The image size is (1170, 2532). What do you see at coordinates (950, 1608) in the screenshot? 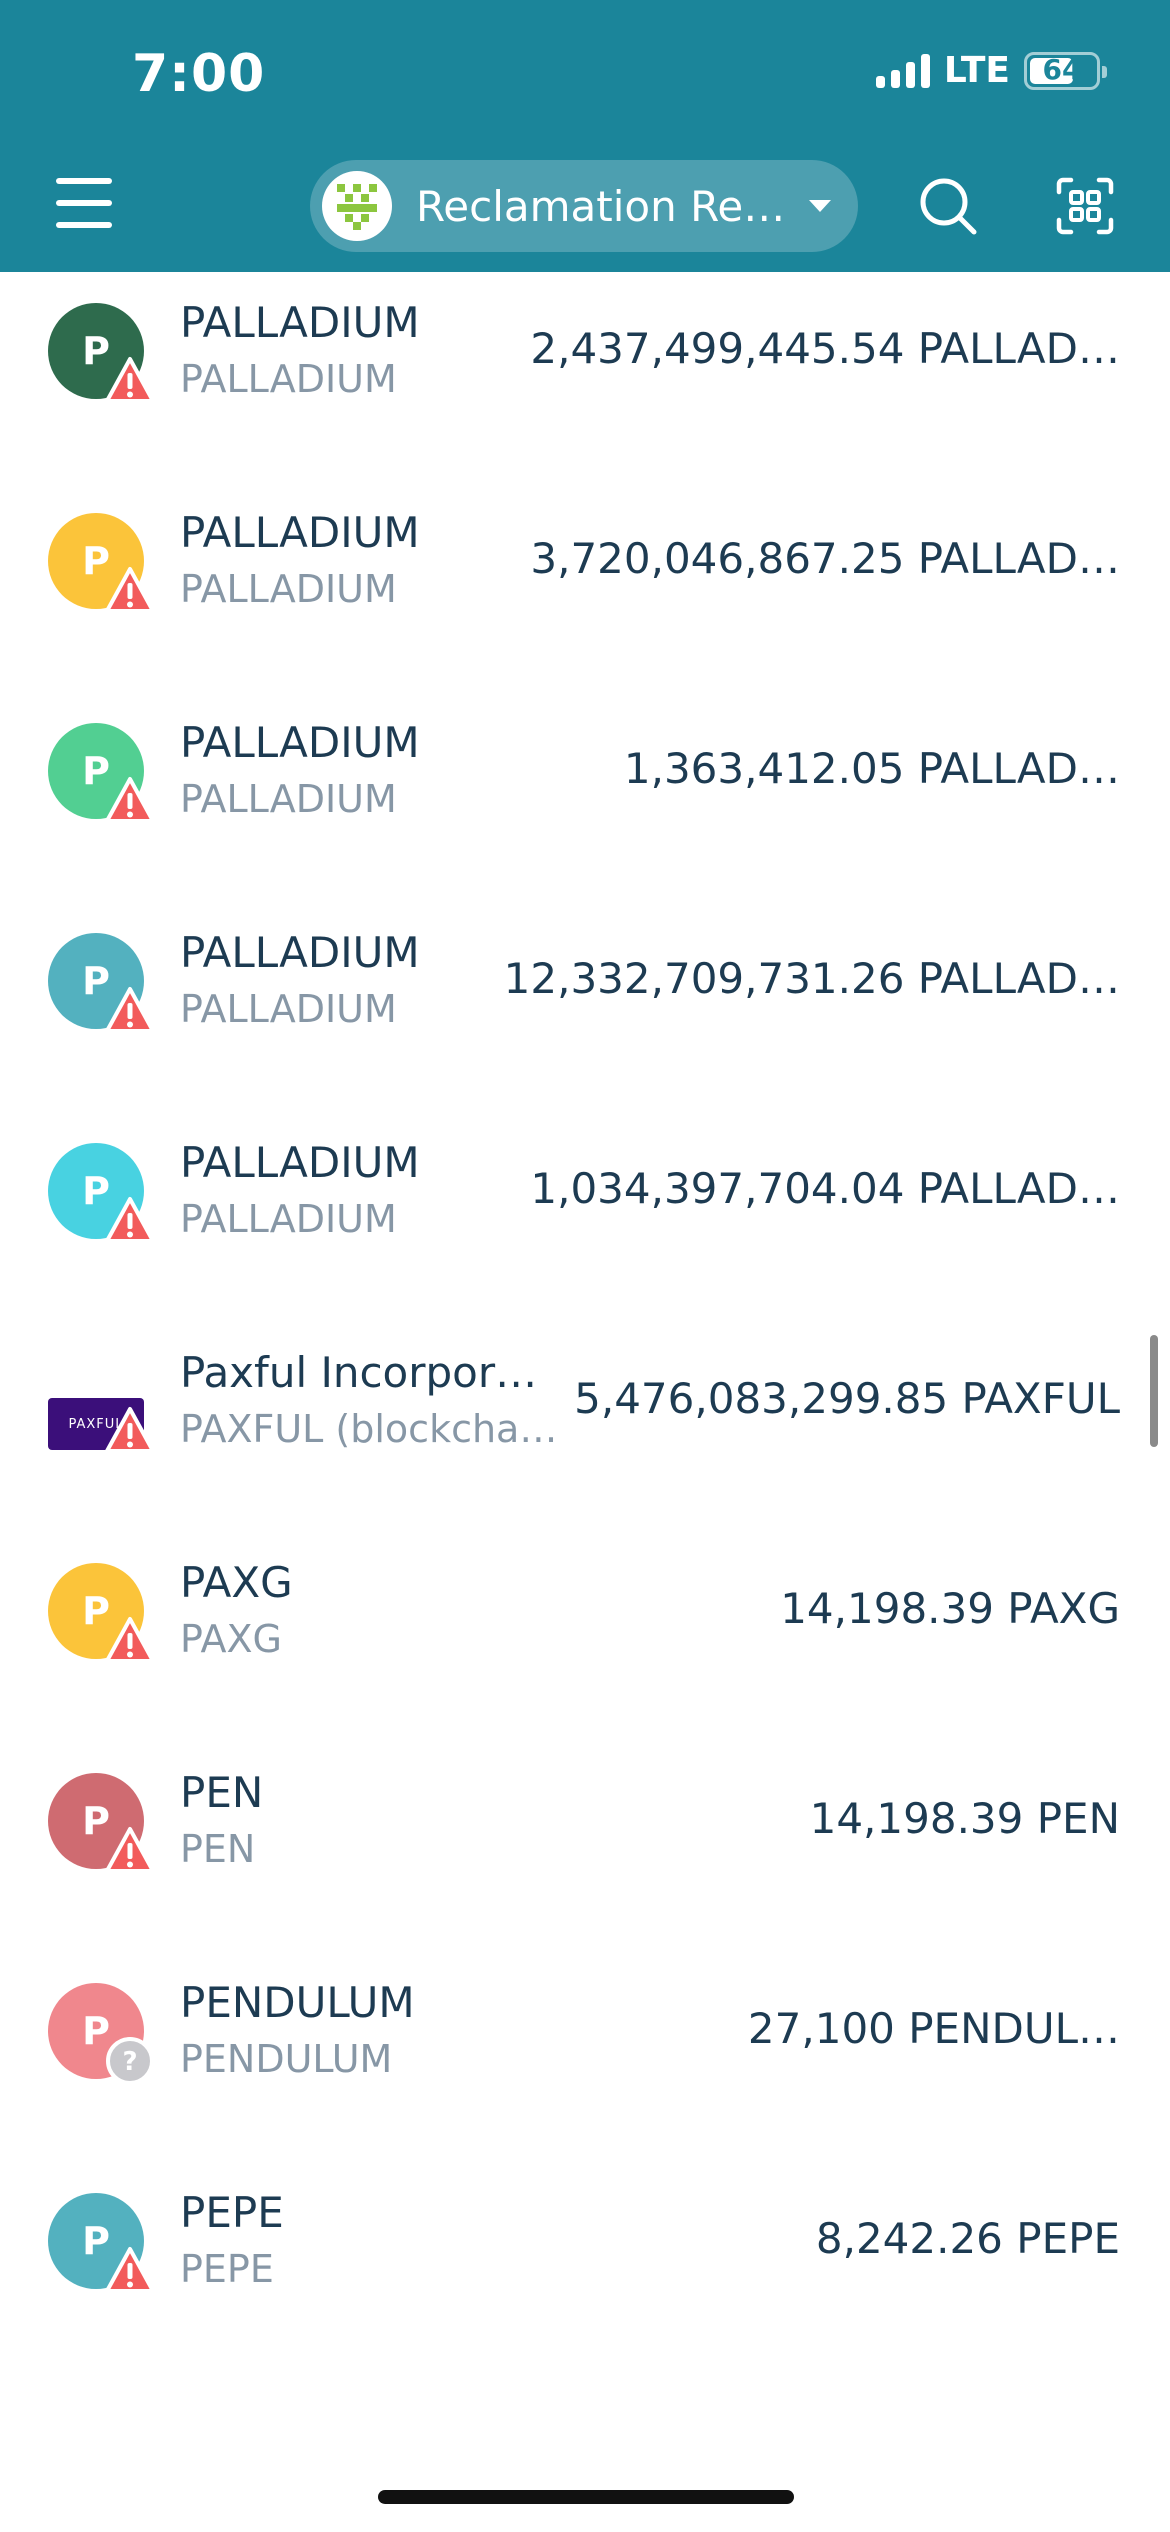
I see `token-balance: 14,198.39 PAXG` at bounding box center [950, 1608].